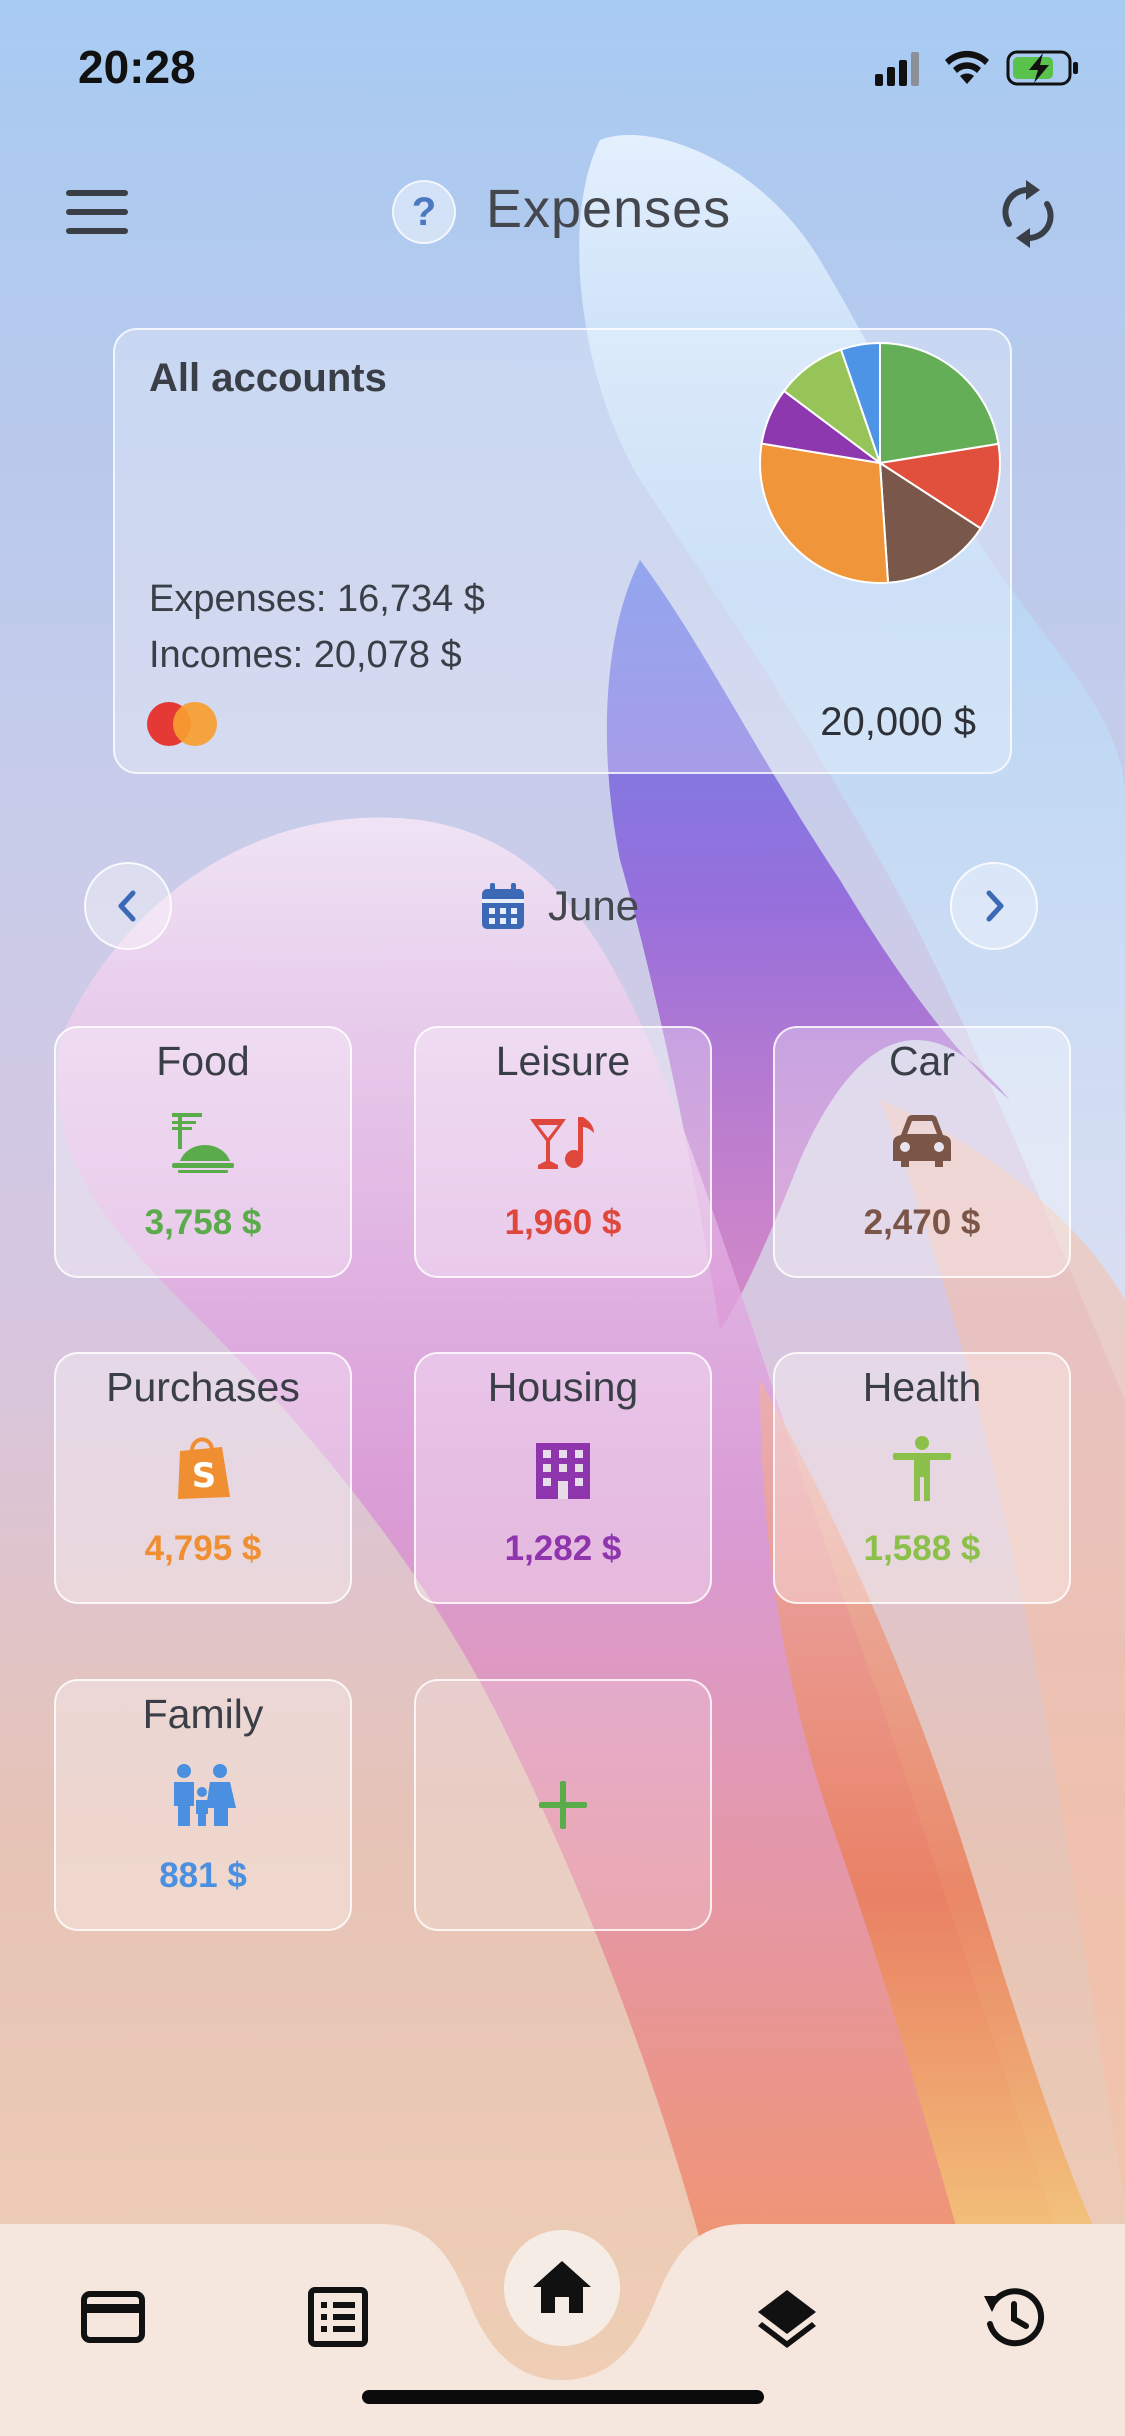 The width and height of the screenshot is (1125, 2436). What do you see at coordinates (563, 1548) in the screenshot?
I see `category-amount: 1,282 $` at bounding box center [563, 1548].